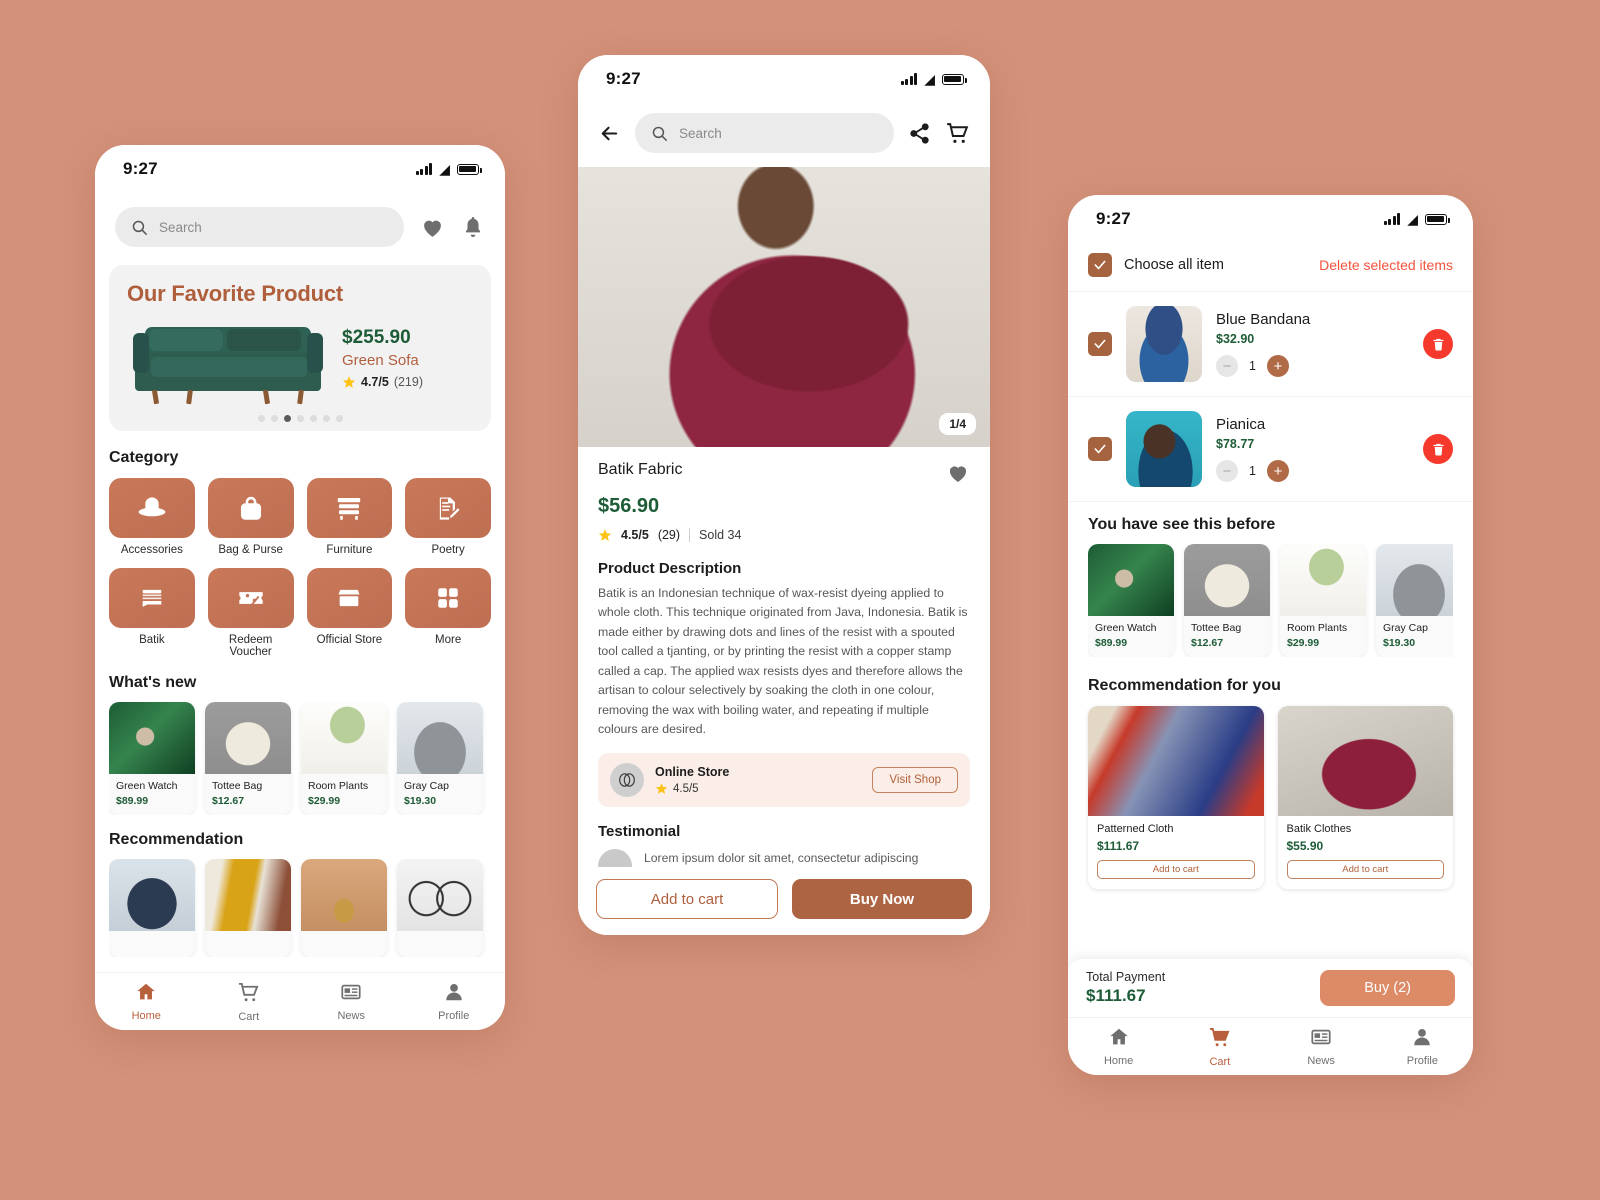  Describe the element at coordinates (915, 780) in the screenshot. I see `visit-shop-button: Visit Shop` at that location.